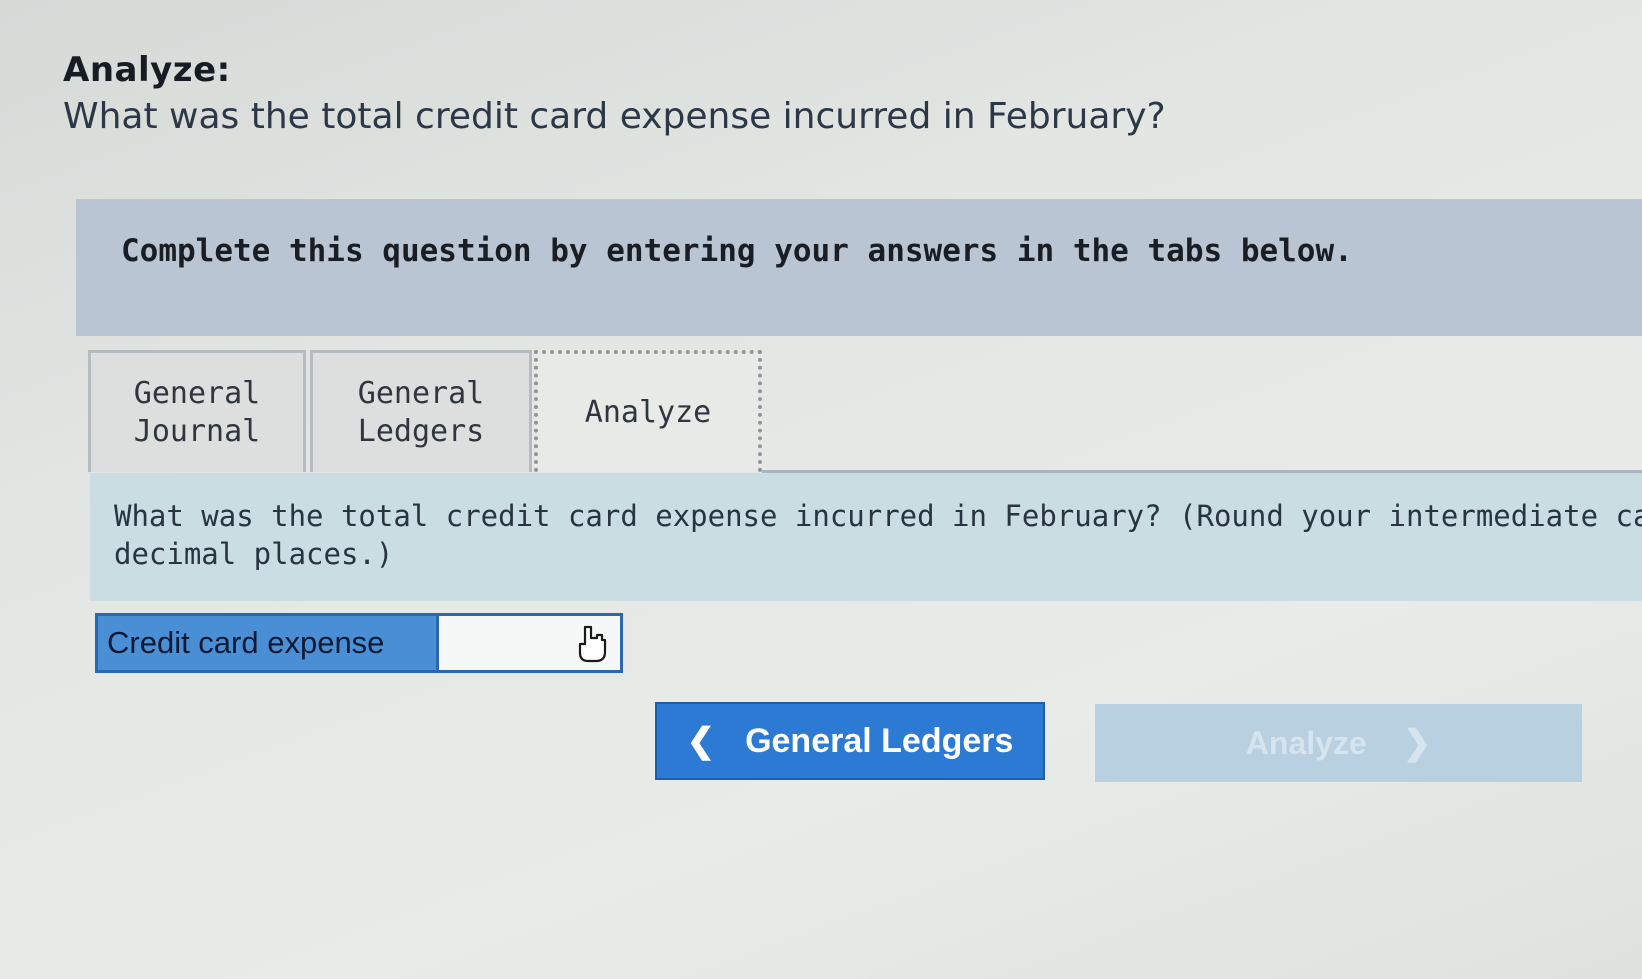  Describe the element at coordinates (1417, 743) in the screenshot. I see `chevron-right-icon: ❯` at that location.